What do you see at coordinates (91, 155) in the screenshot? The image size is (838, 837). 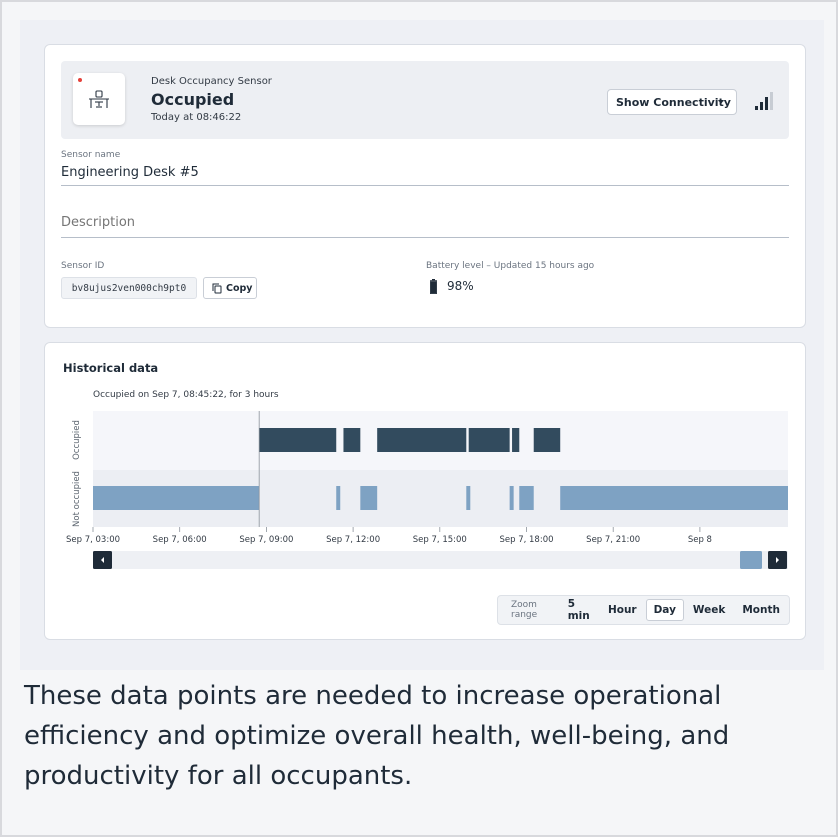 I see `sensor-name-label: Sensor name` at bounding box center [91, 155].